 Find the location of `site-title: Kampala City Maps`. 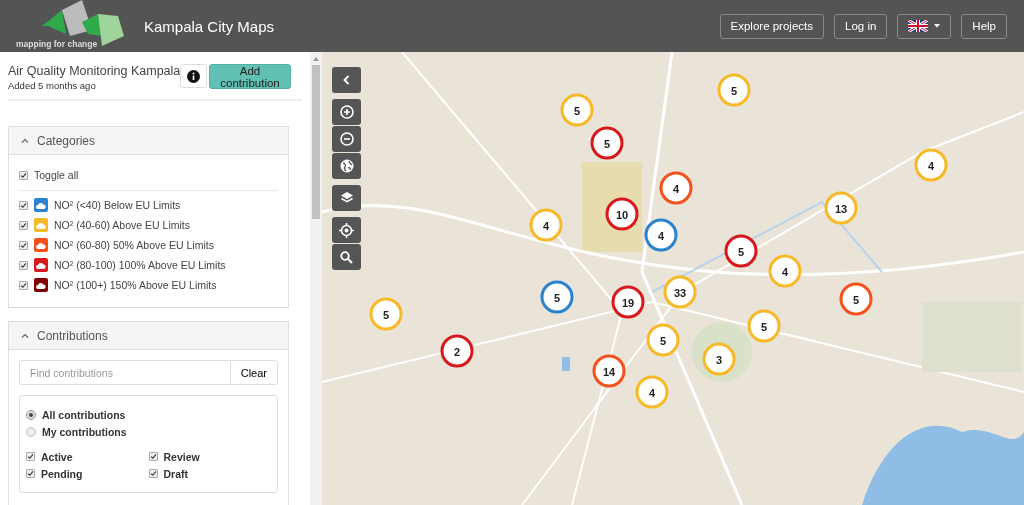

site-title: Kampala City Maps is located at coordinates (210, 26).